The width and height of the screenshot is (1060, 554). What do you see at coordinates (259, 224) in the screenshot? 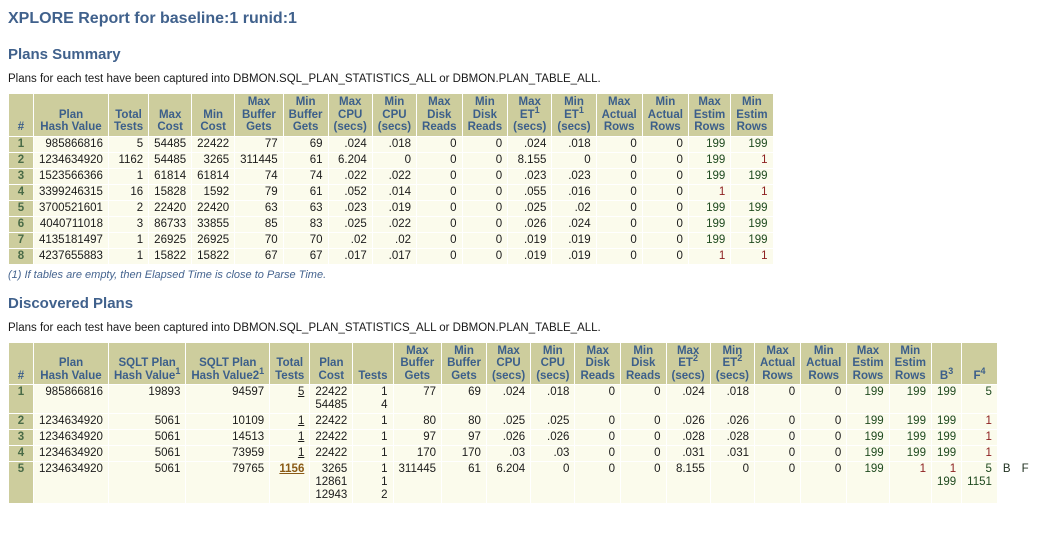
I see `table-cell: 85` at bounding box center [259, 224].